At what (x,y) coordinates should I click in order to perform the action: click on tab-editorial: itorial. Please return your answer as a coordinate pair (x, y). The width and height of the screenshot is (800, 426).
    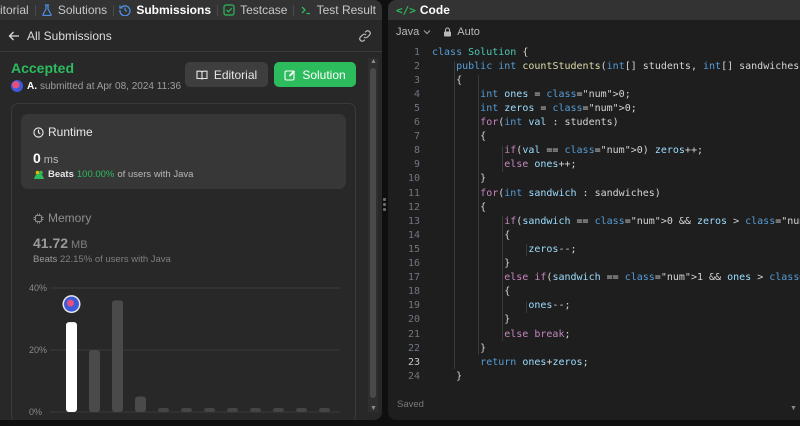
    Looking at the image, I should click on (17, 10).